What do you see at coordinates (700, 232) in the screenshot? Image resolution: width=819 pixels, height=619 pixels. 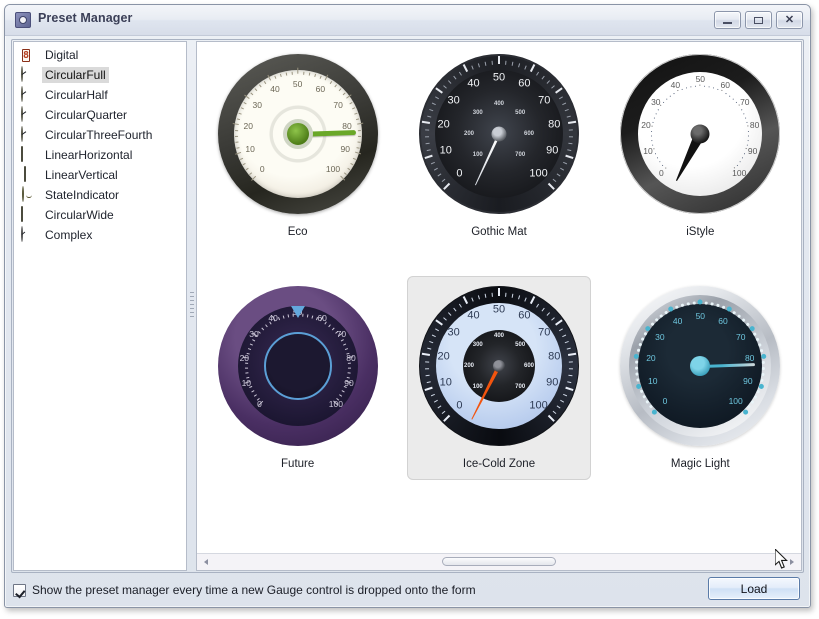 I see `preset-name: iStyle` at bounding box center [700, 232].